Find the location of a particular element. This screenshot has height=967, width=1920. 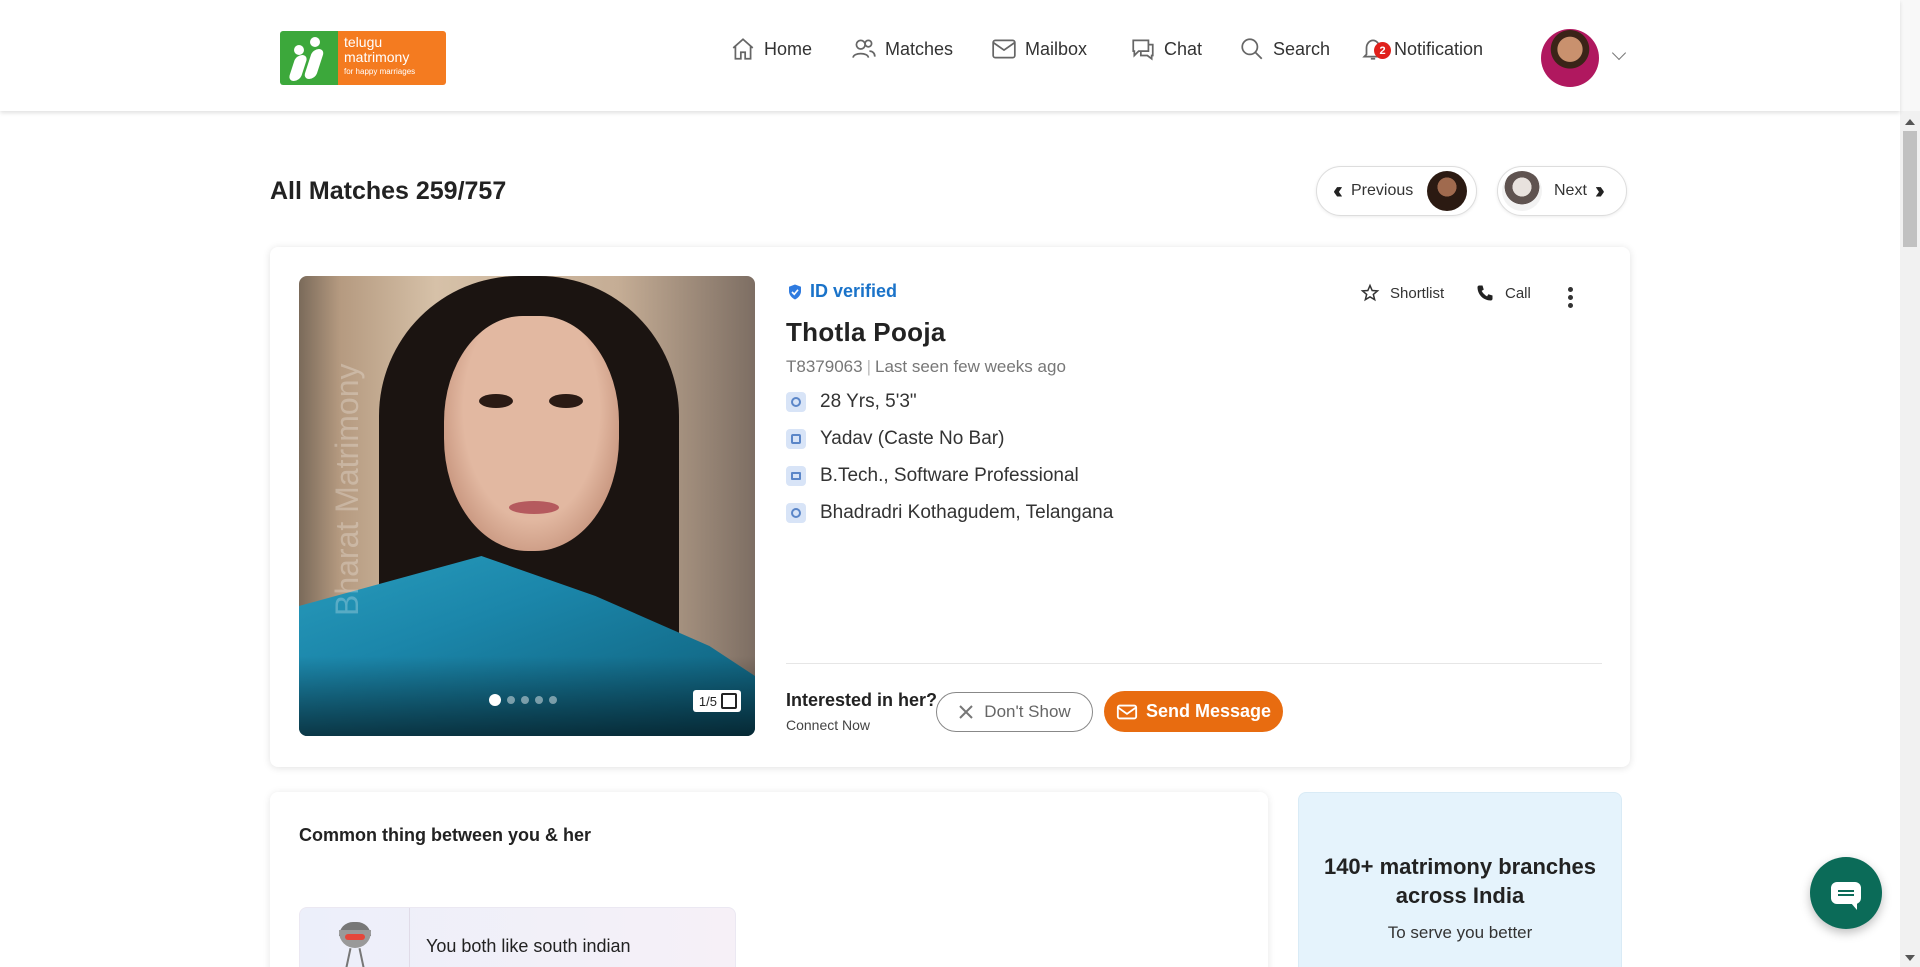

users-icon is located at coordinates (864, 48).